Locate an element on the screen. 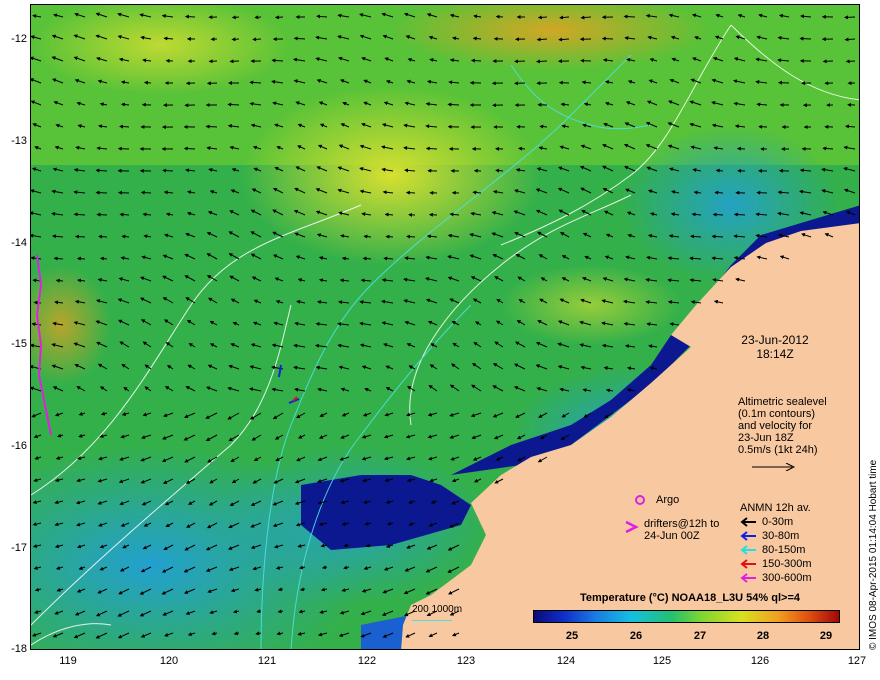  anmn-depth-label: 300-600m is located at coordinates (787, 578).